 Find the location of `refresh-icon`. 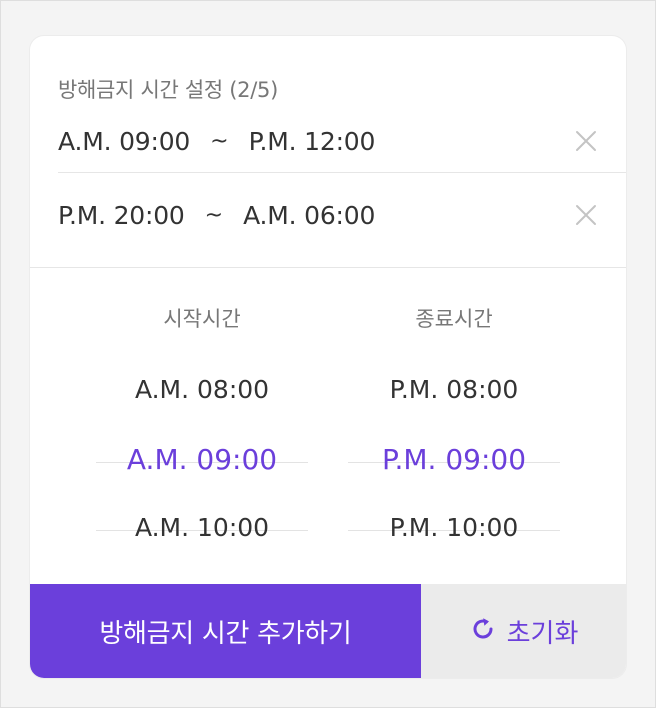

refresh-icon is located at coordinates (483, 631).